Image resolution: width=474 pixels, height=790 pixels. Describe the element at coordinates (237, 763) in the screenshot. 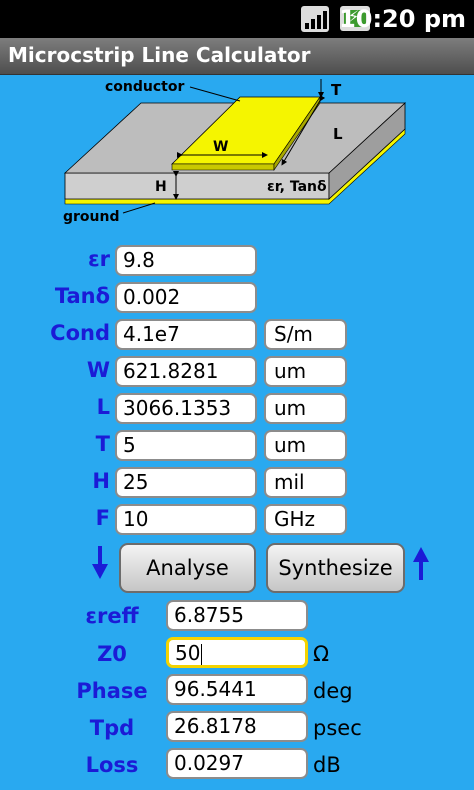

I see `loss-field: 0.0297` at that location.